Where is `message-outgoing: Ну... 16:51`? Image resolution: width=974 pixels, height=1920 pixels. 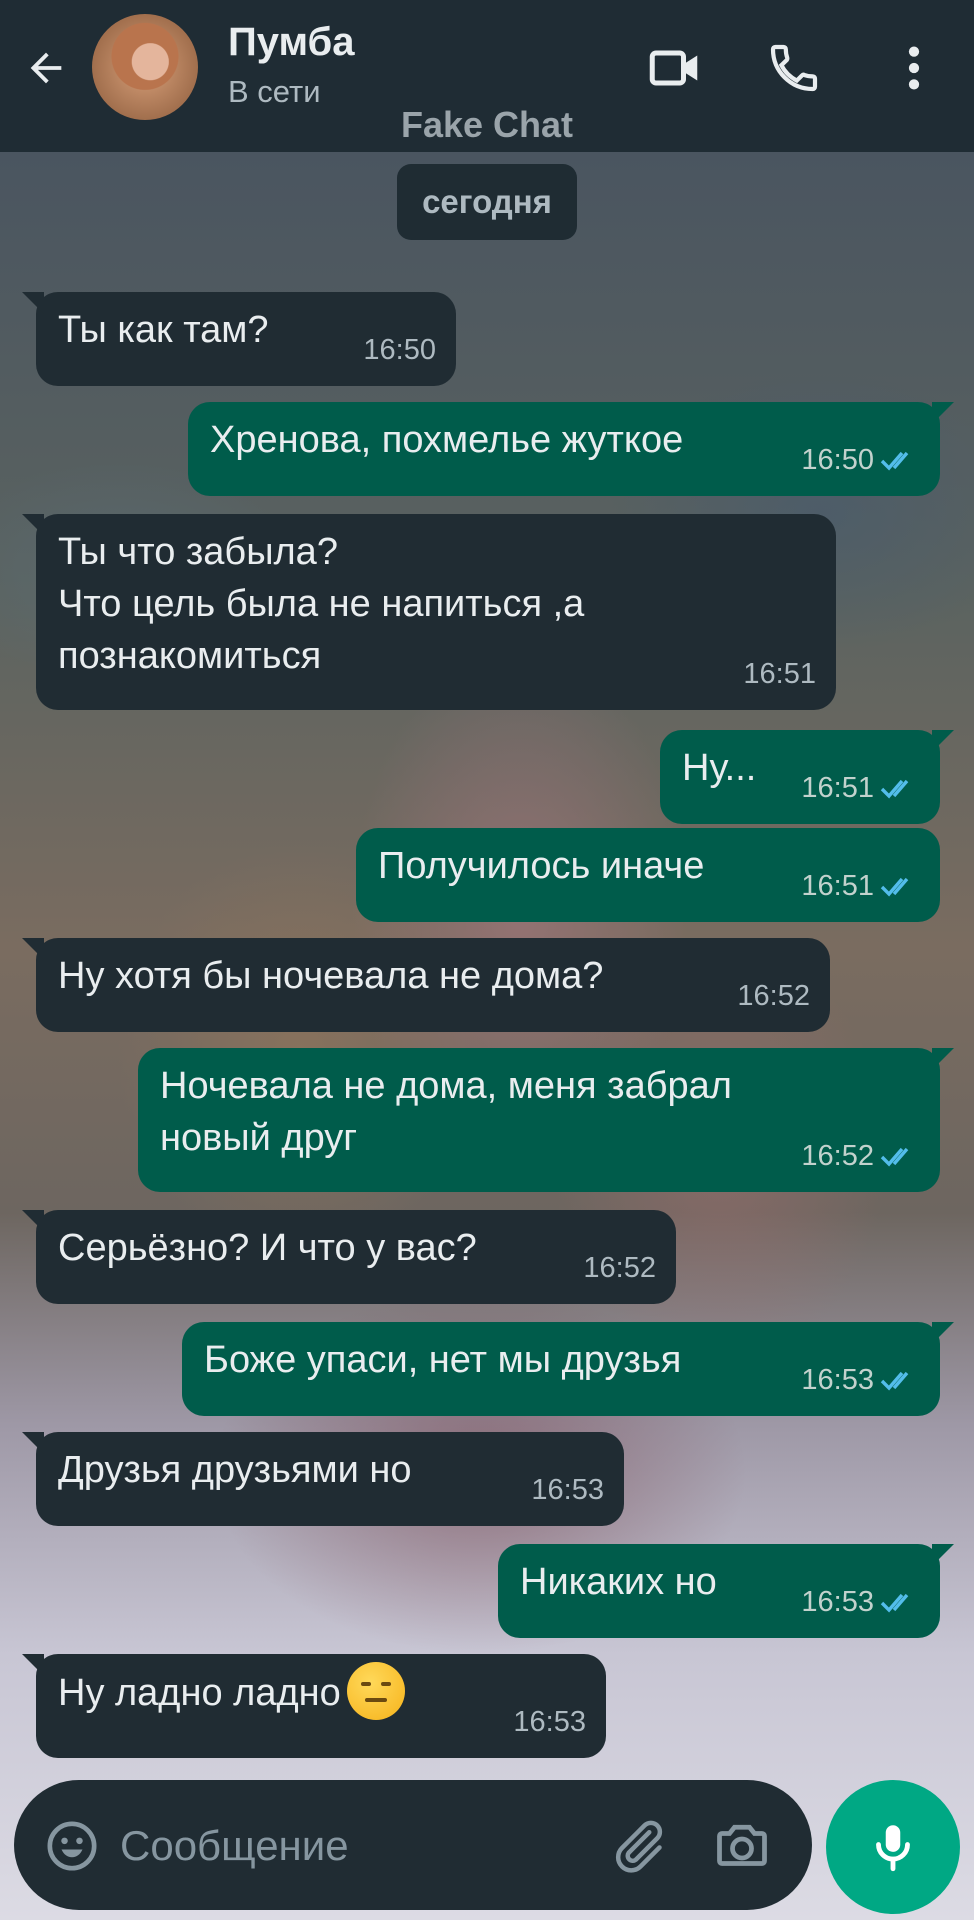
message-outgoing: Ну... 16:51 is located at coordinates (807, 777).